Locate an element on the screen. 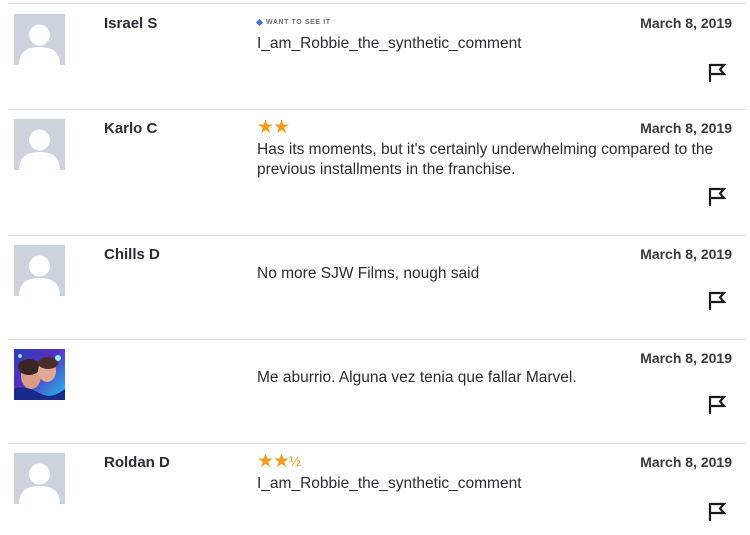 The width and height of the screenshot is (750, 535). diamond-icon is located at coordinates (259, 22).